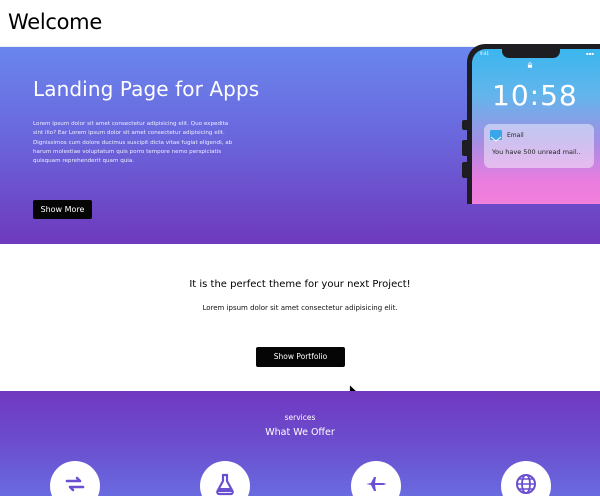  Describe the element at coordinates (496, 136) in the screenshot. I see `mail-icon` at that location.